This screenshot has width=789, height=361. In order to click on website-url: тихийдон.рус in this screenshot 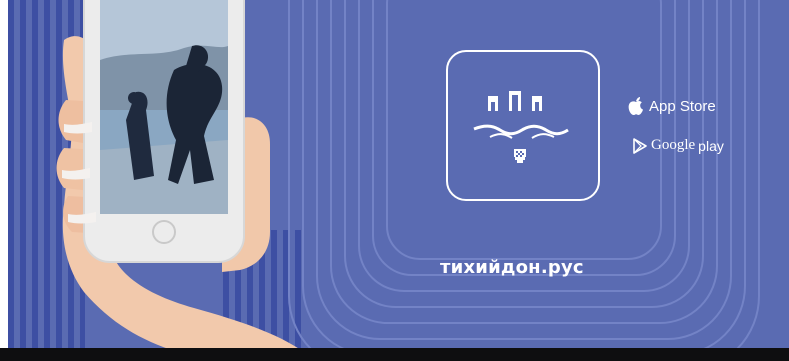, I will do `click(512, 267)`.